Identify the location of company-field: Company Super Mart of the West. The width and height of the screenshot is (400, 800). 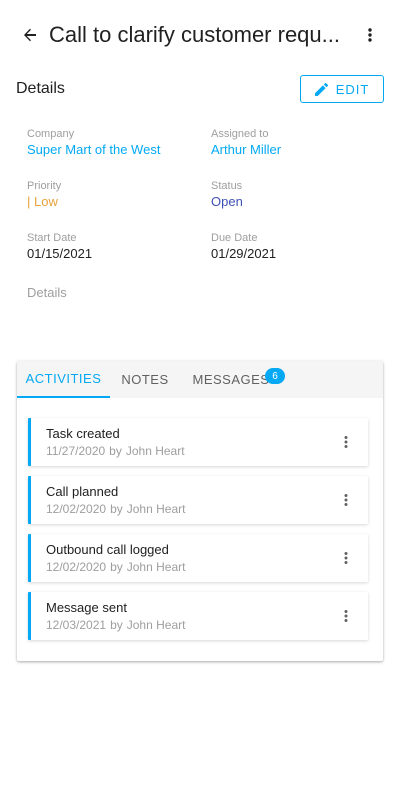
(112, 142).